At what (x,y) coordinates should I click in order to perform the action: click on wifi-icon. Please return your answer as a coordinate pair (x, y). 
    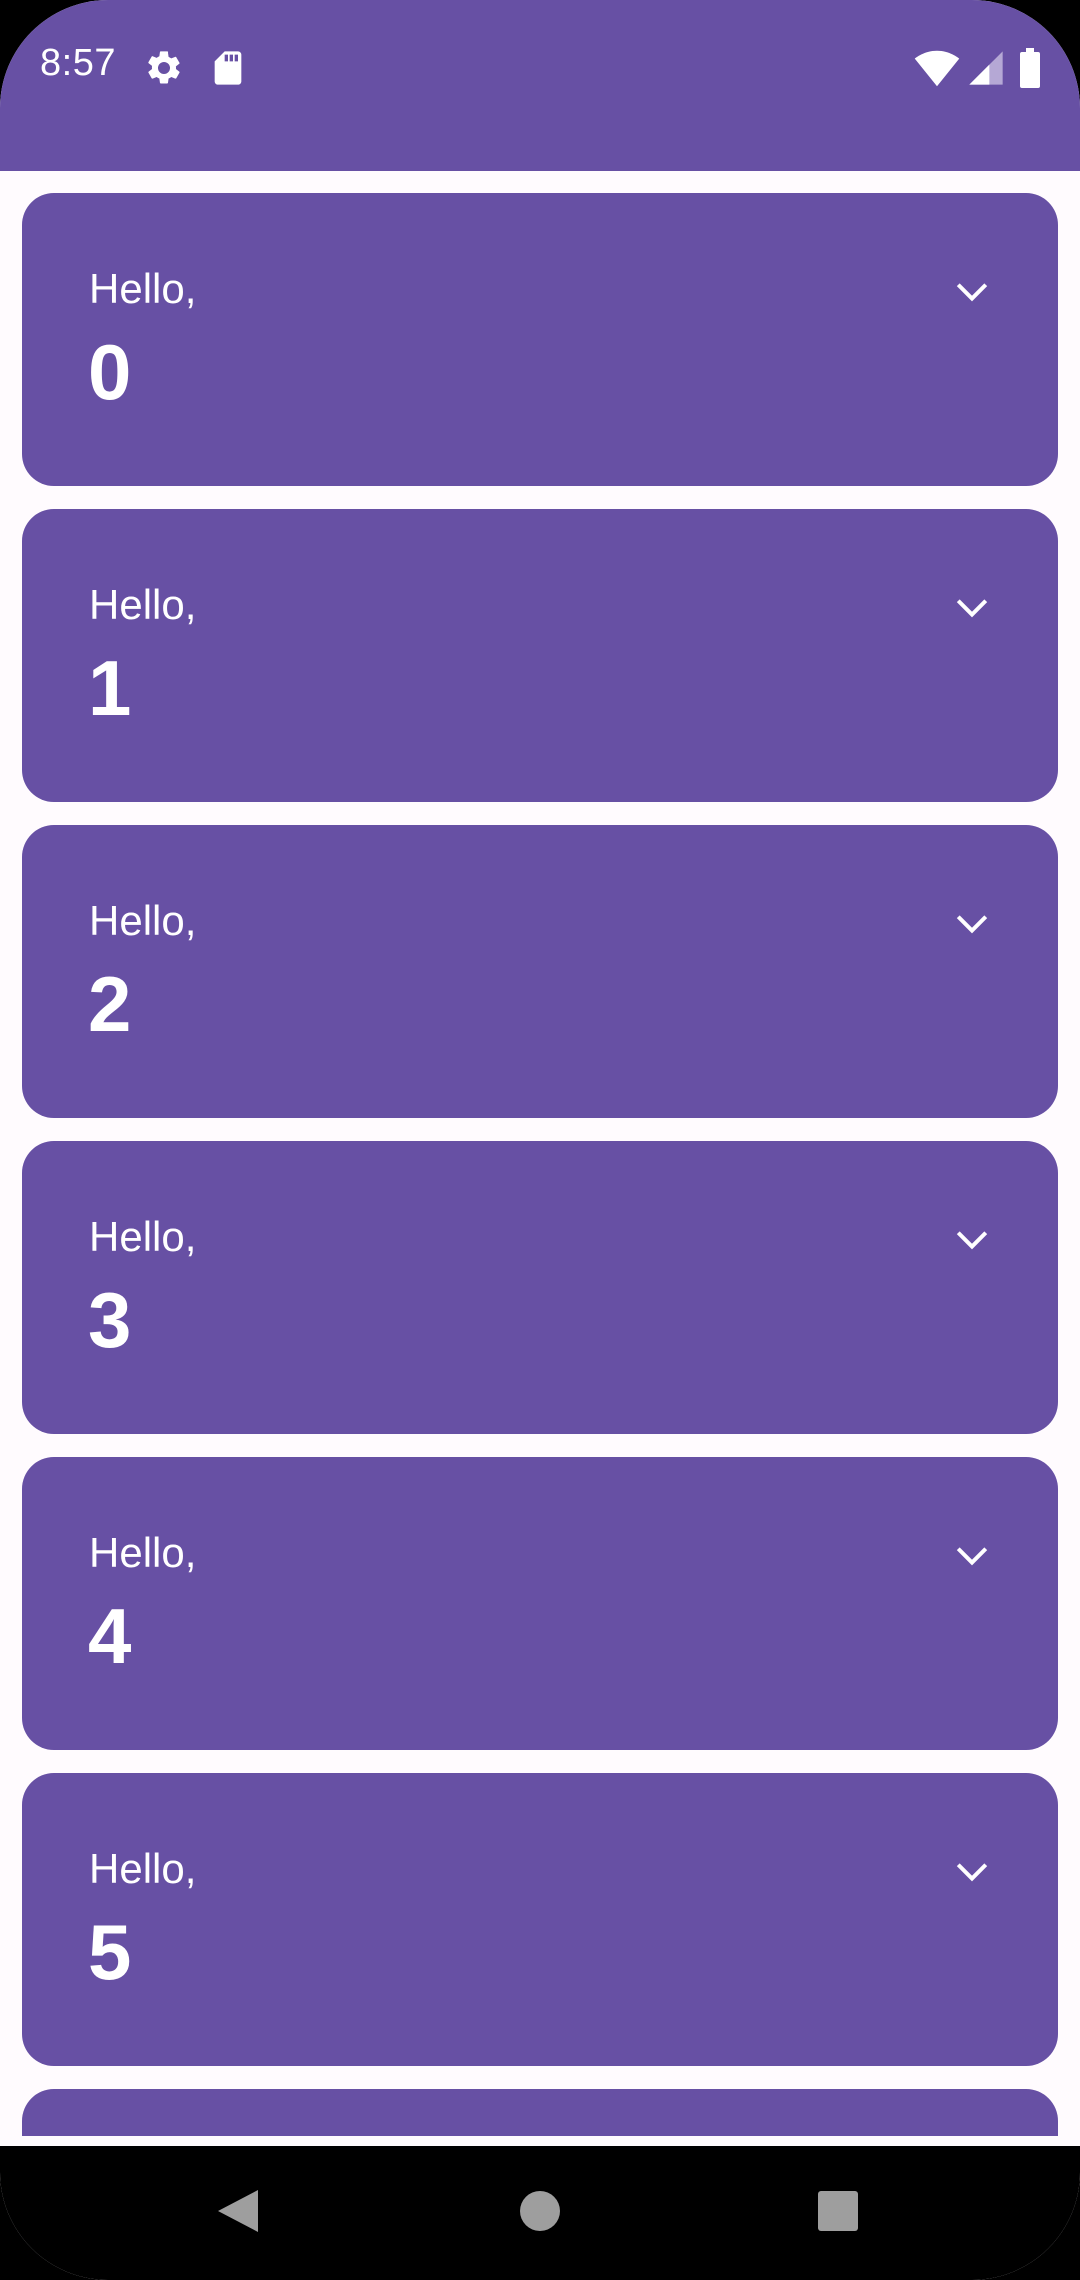
    Looking at the image, I should click on (937, 68).